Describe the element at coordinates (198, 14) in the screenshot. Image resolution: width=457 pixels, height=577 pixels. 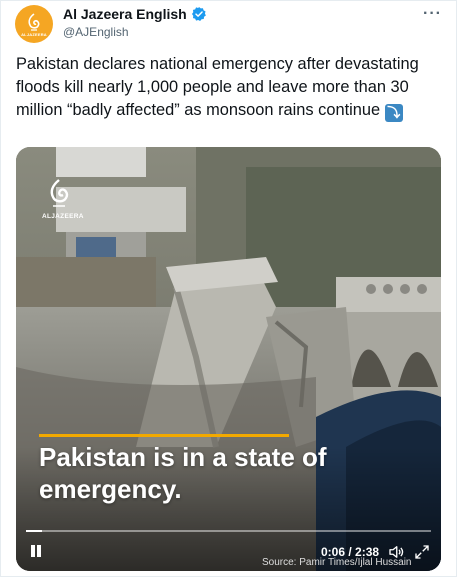
I see `verified-badge-icon` at that location.